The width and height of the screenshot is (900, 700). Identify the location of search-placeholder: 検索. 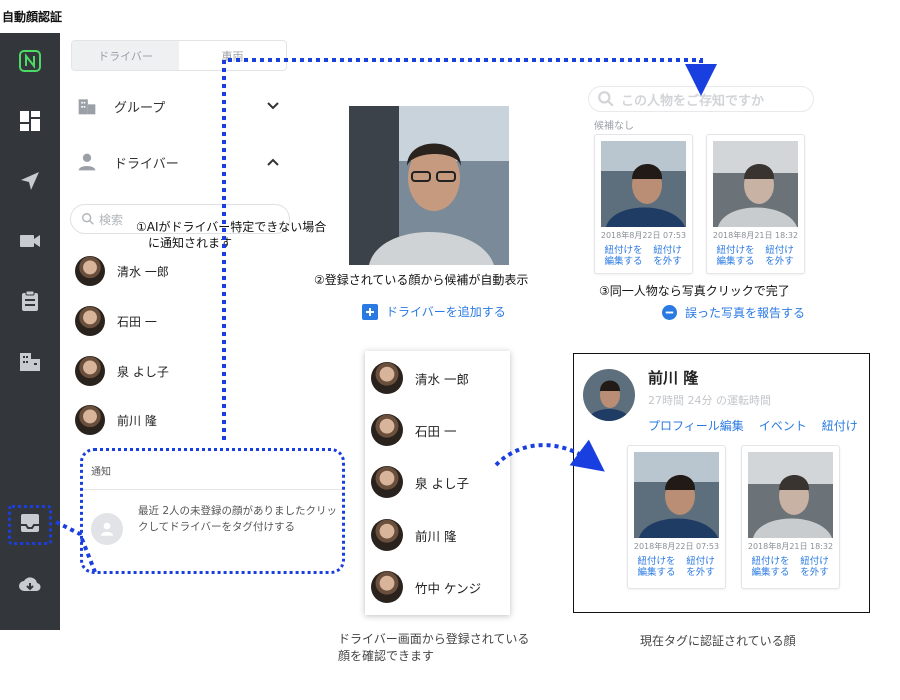
(111, 219).